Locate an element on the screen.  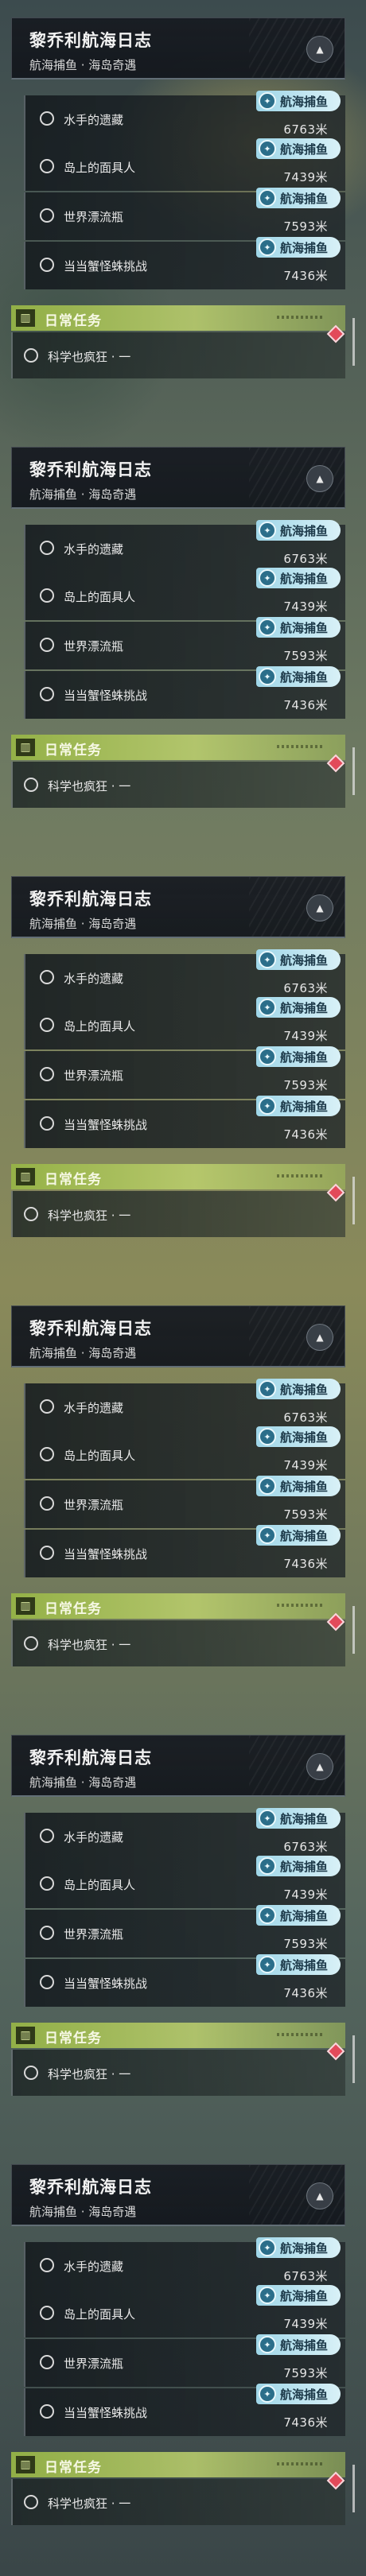
quest-name: 当当蟹怪蛛挑战 is located at coordinates (106, 1125).